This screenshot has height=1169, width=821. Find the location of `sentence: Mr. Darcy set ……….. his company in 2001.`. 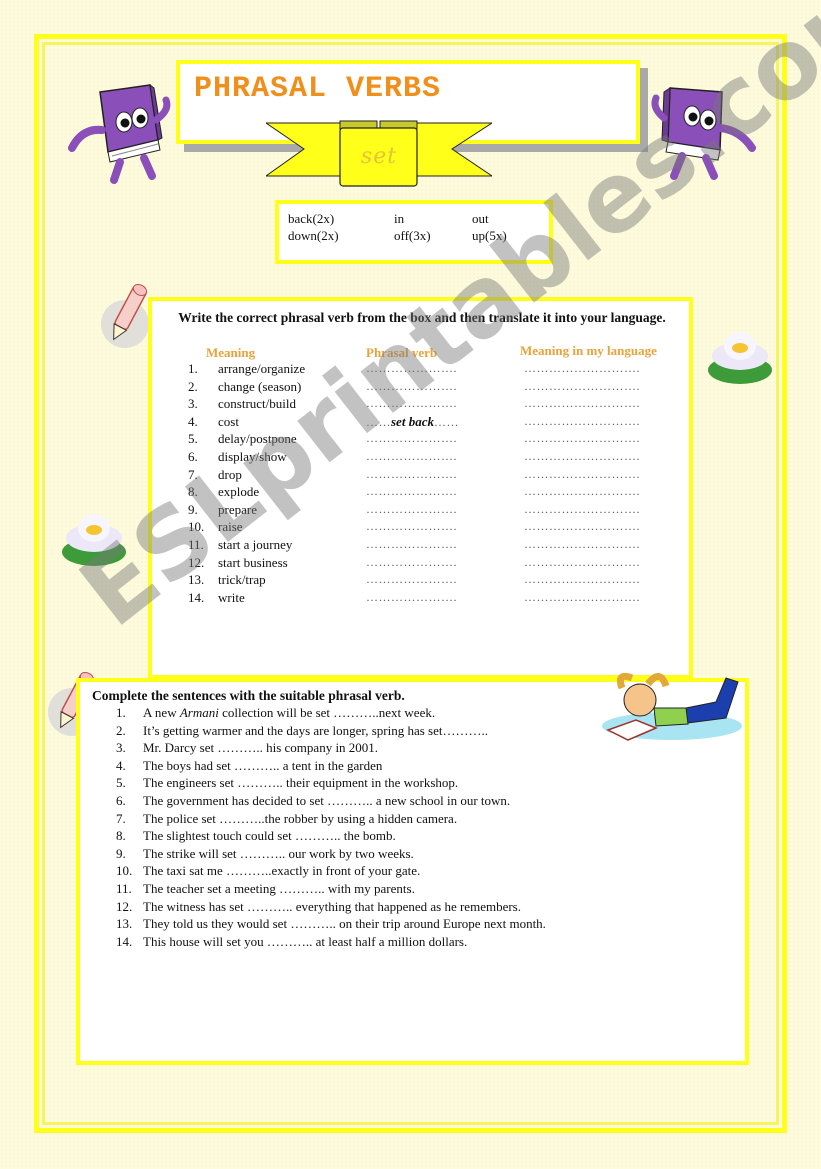

sentence: Mr. Darcy set ……….. his company in 2001. is located at coordinates (260, 748).